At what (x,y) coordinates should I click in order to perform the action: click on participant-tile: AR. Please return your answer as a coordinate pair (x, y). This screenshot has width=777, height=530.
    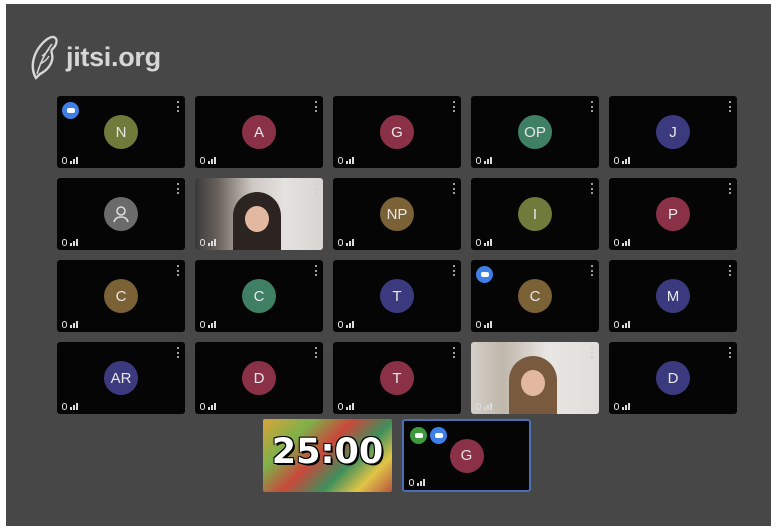
    Looking at the image, I should click on (121, 378).